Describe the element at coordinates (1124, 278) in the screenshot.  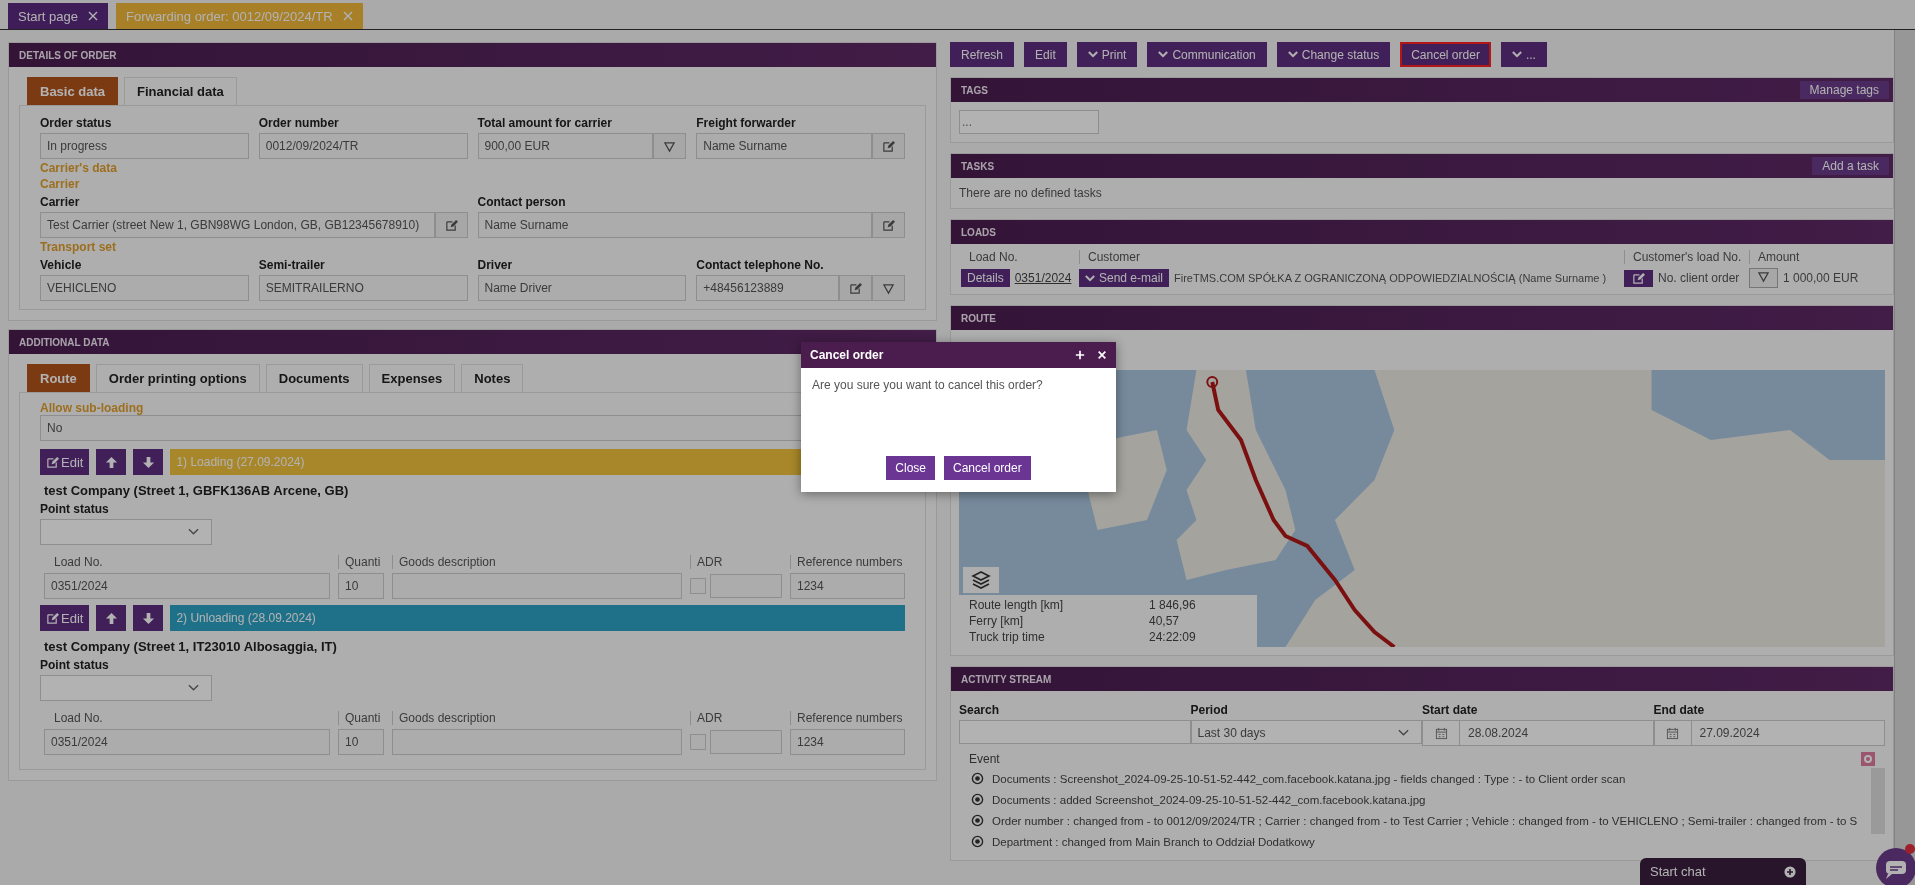
I see `send-email-button: Send e-mail` at that location.